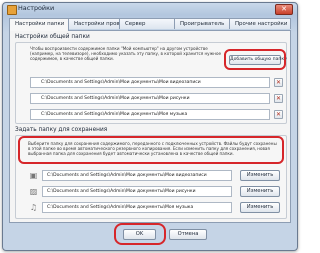 Image resolution: width=320 pixels, height=253 pixels. What do you see at coordinates (150, 9) in the screenshot?
I see `title-bar: Настройки ✕` at bounding box center [150, 9].